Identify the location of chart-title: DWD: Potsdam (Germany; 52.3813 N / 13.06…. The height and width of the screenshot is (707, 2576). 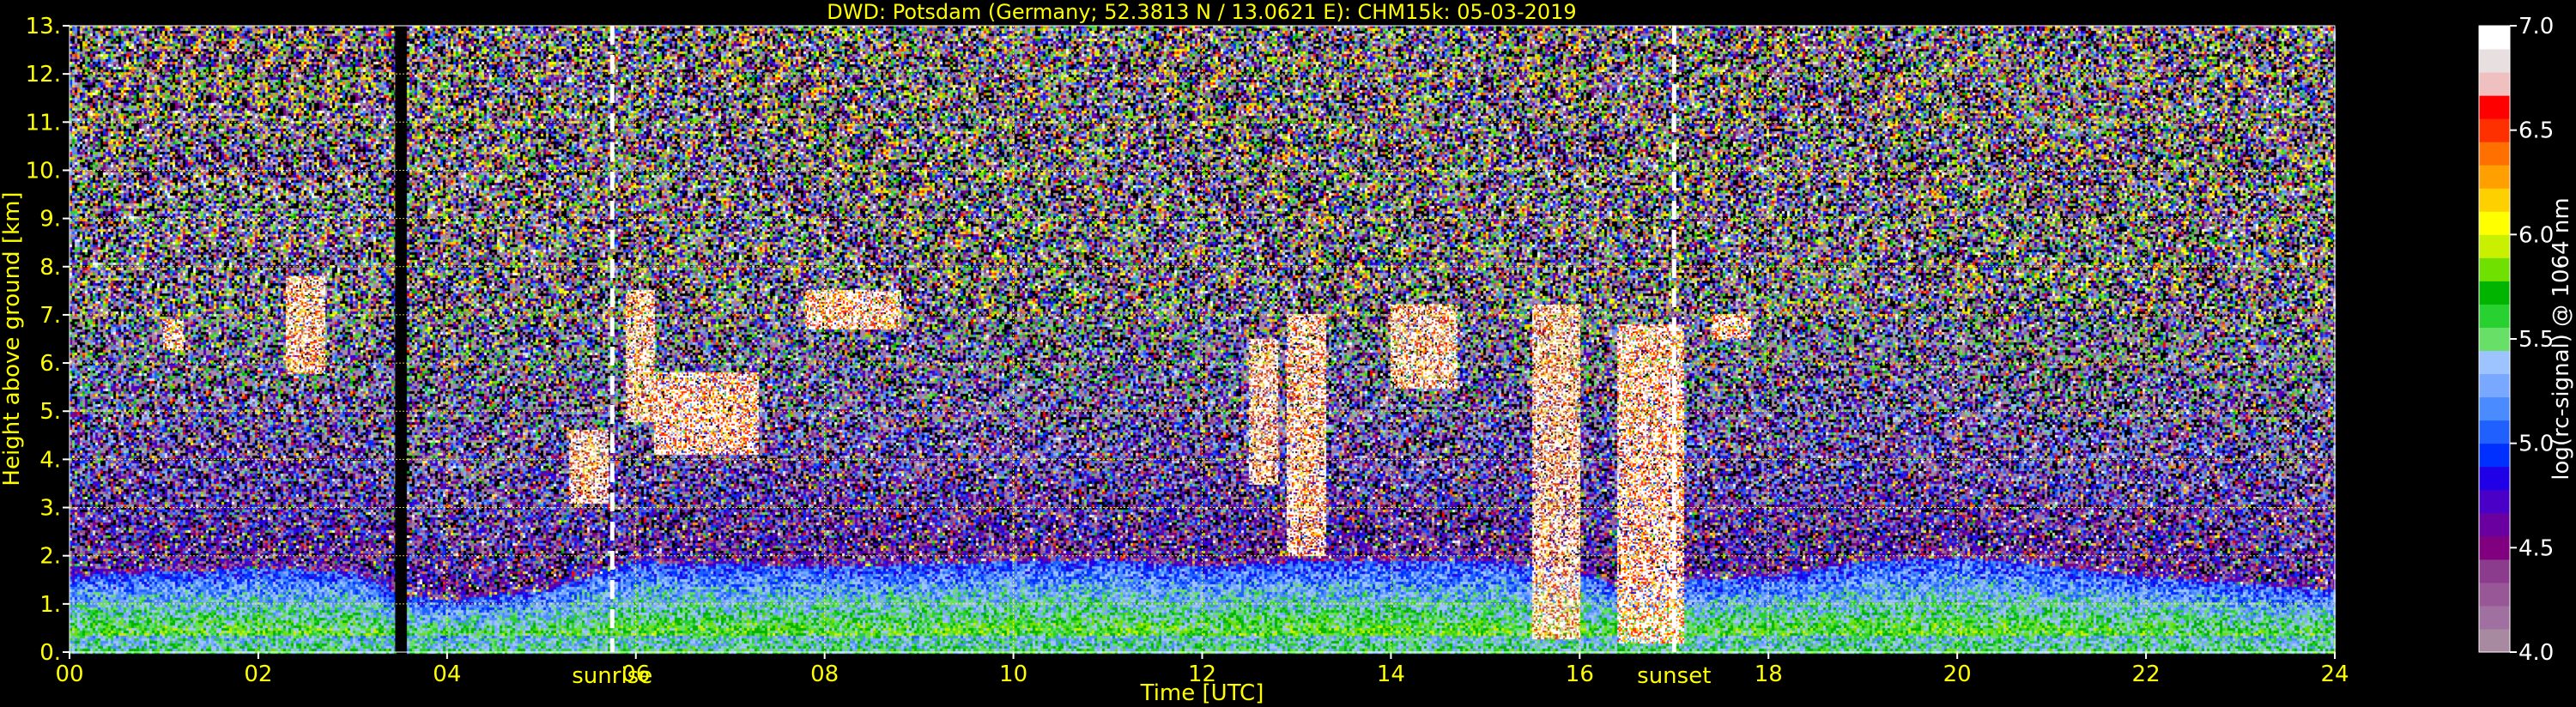
(1201, 12).